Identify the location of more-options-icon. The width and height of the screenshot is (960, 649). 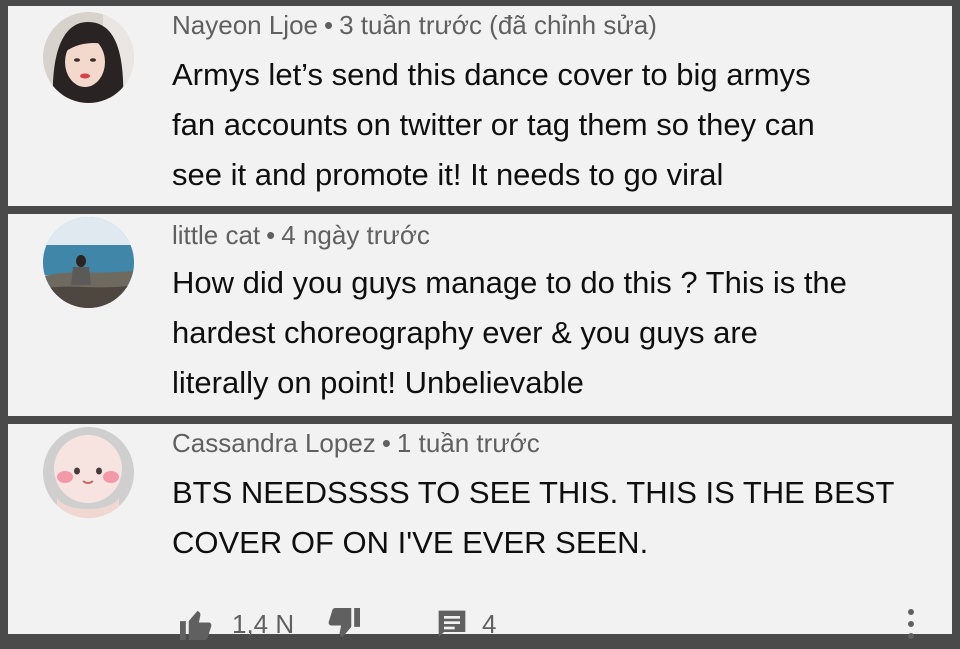
(911, 624).